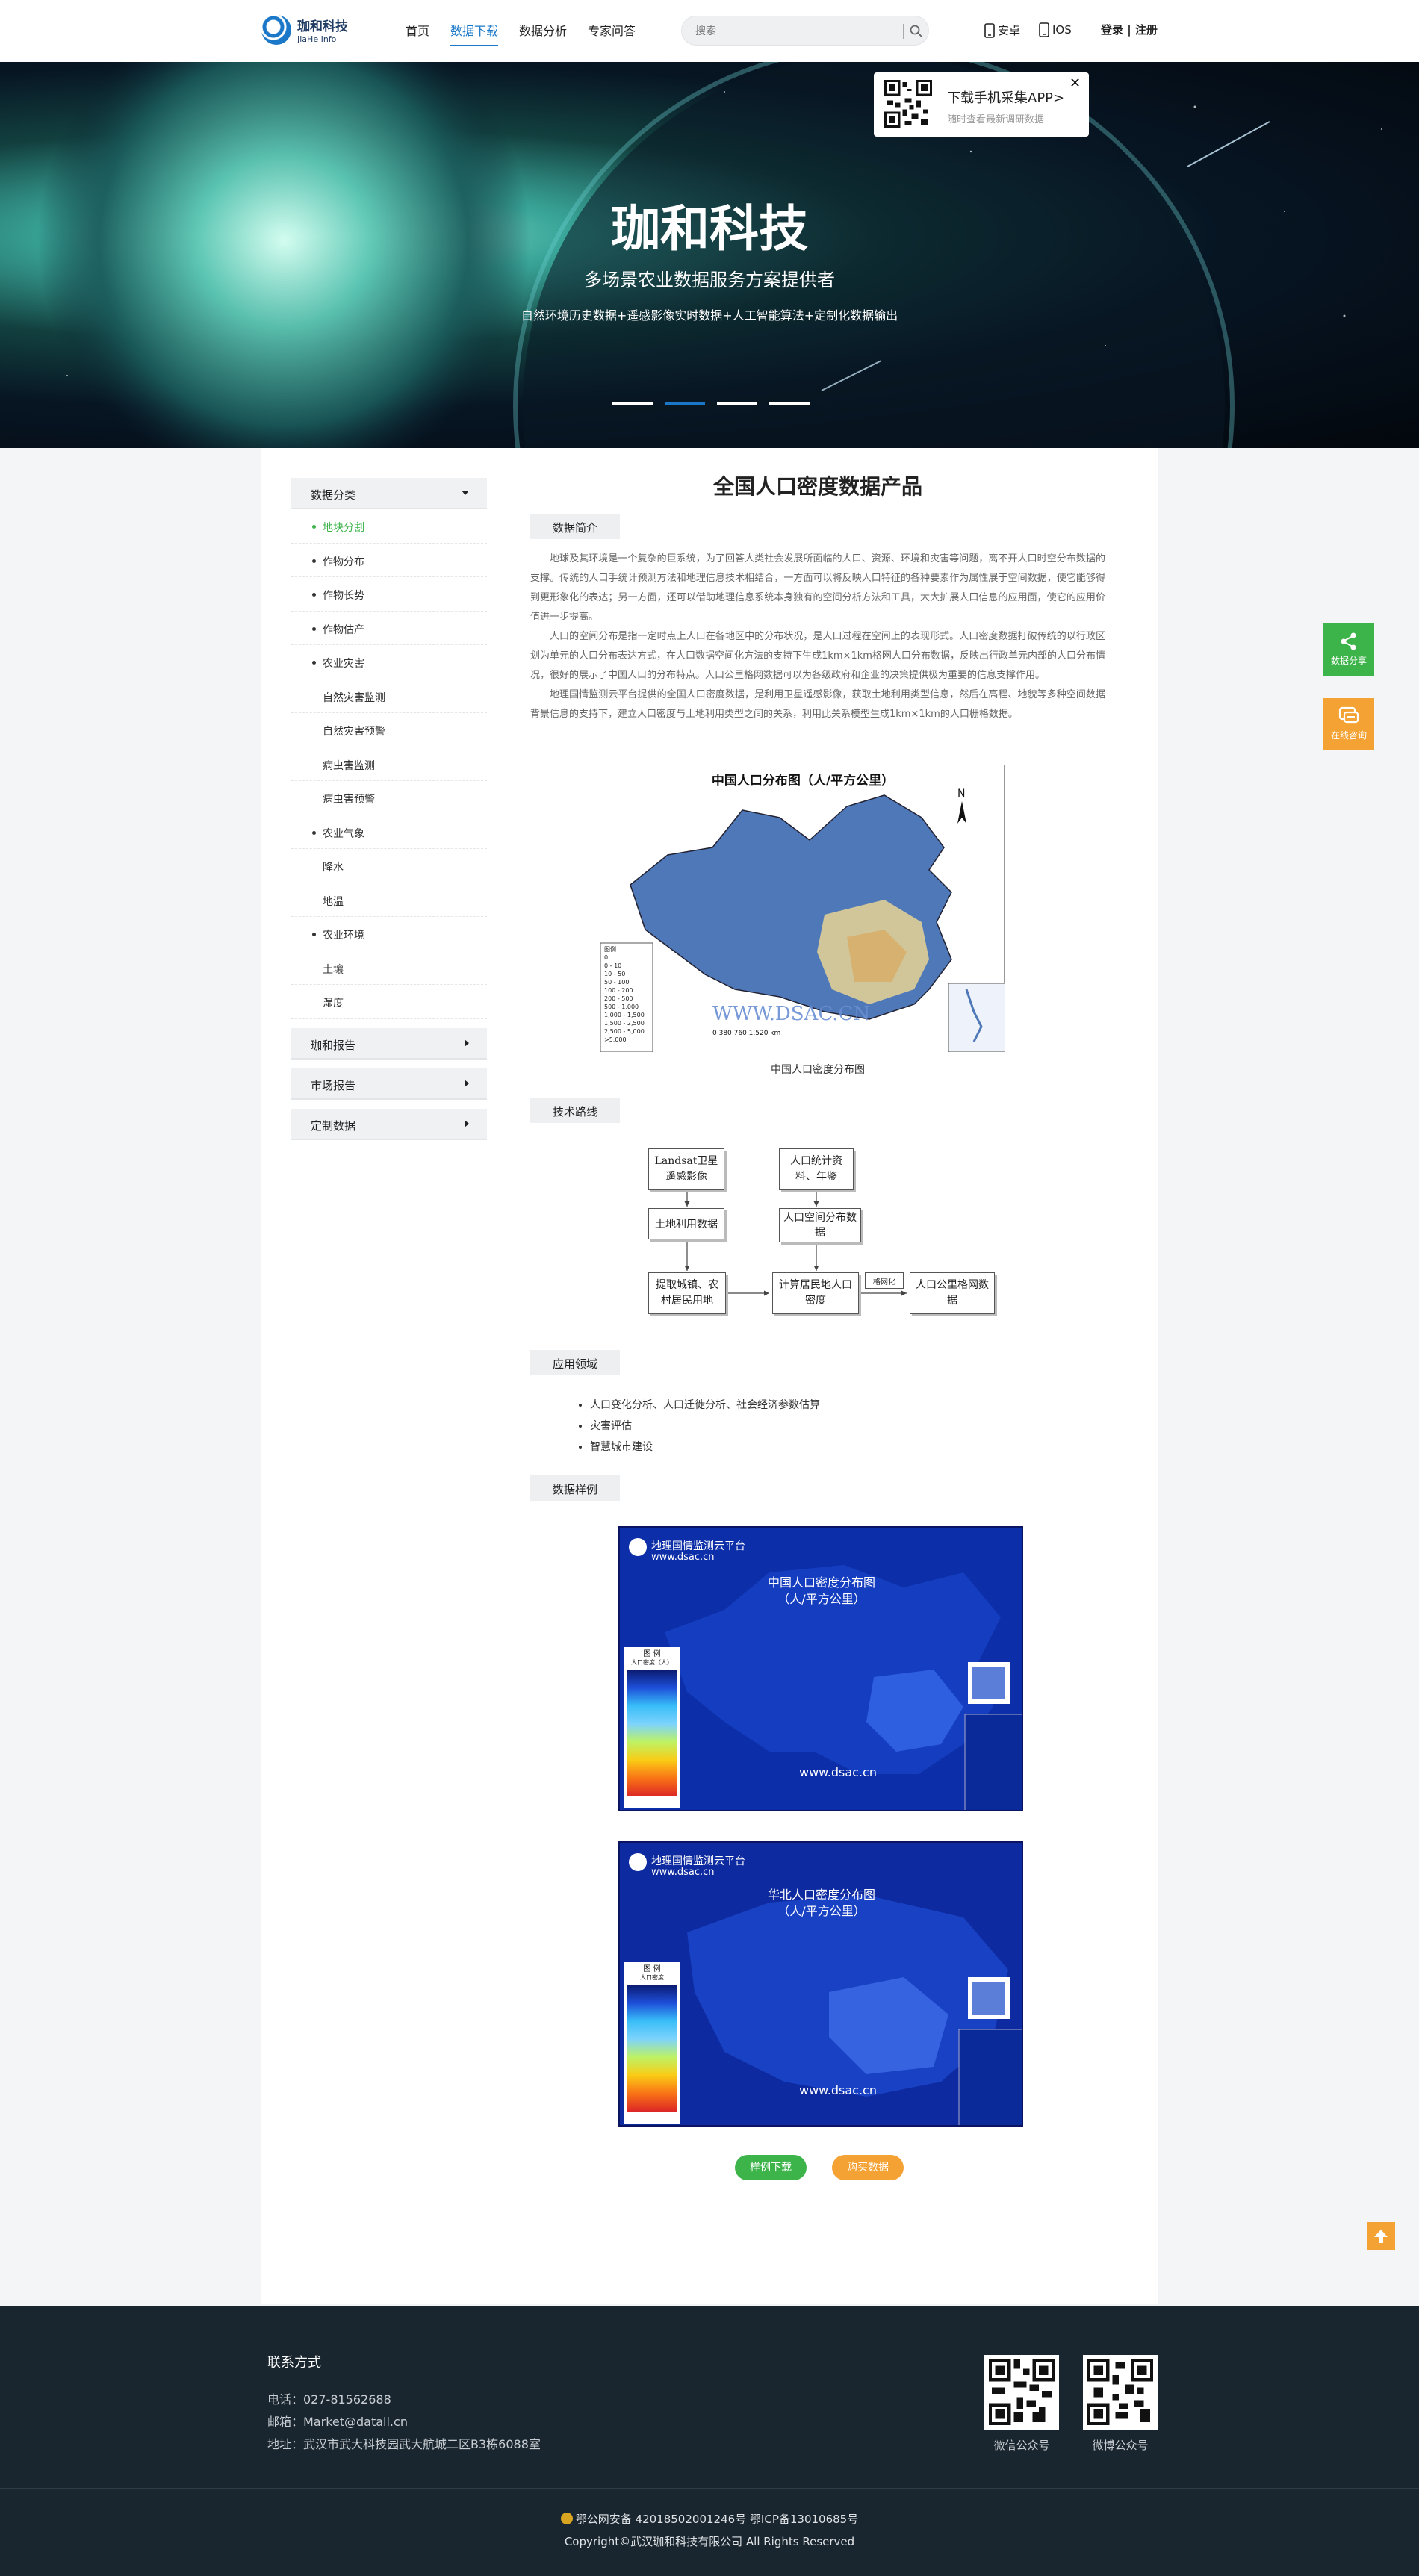  I want to click on flow-label-grid: 格网化, so click(884, 1280).